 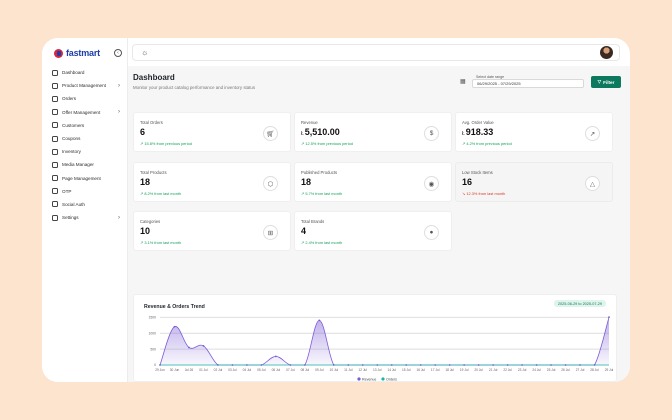 What do you see at coordinates (89, 204) in the screenshot?
I see `sidebar-item-social-auth: Social Auth` at bounding box center [89, 204].